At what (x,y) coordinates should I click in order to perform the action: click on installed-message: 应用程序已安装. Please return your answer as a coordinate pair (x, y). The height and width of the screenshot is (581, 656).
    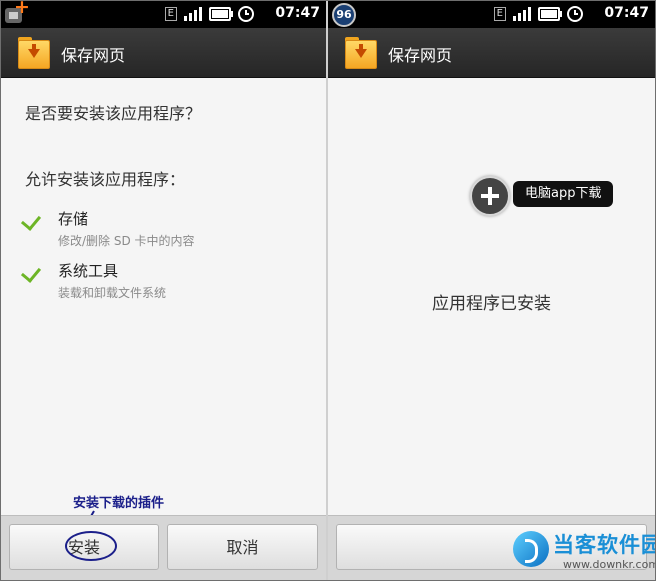
    Looking at the image, I should click on (491, 304).